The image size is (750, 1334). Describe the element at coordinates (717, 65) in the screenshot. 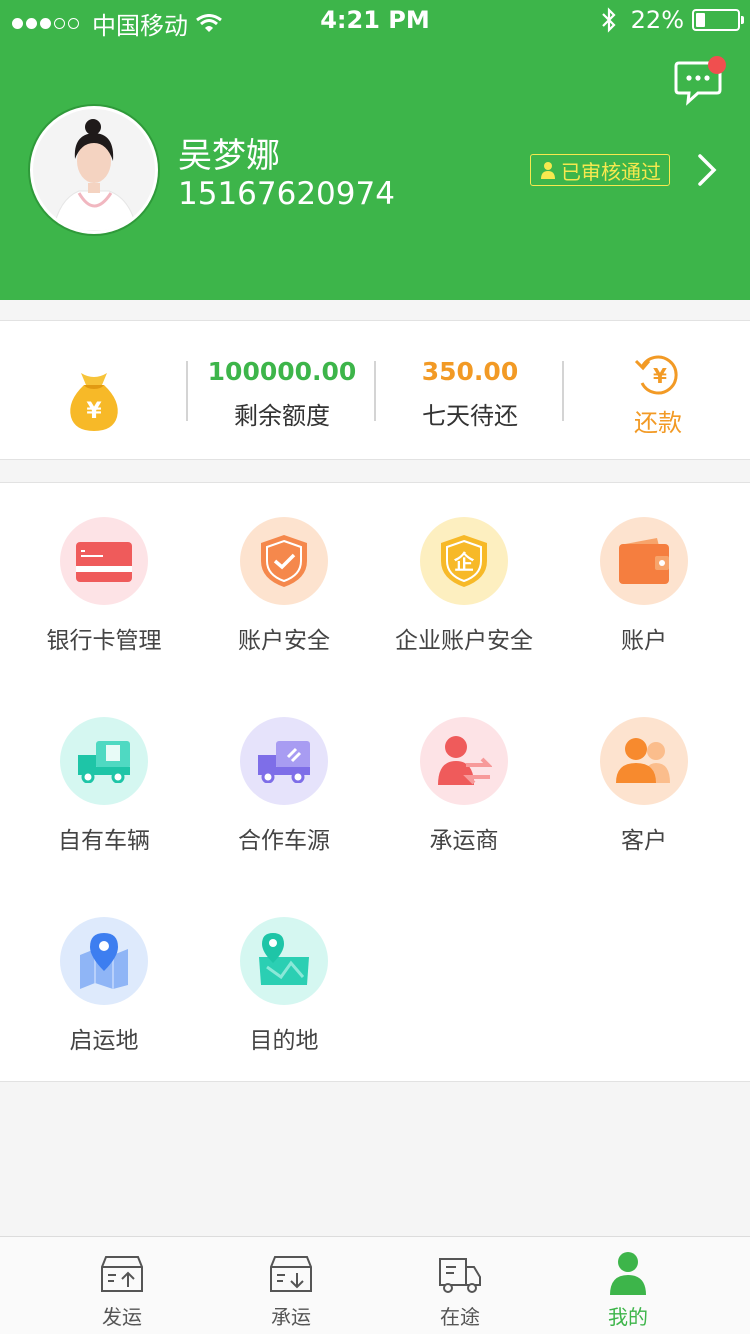

I see `unread-badge` at that location.